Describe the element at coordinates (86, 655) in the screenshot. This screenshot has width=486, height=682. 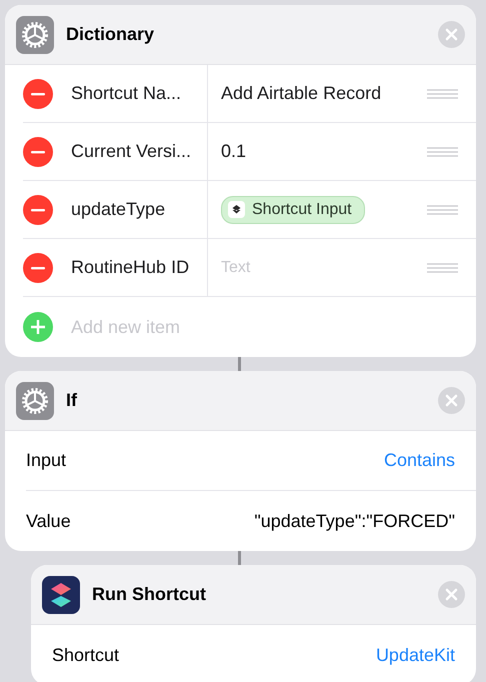
I see `parameter-label: Shortcut` at that location.